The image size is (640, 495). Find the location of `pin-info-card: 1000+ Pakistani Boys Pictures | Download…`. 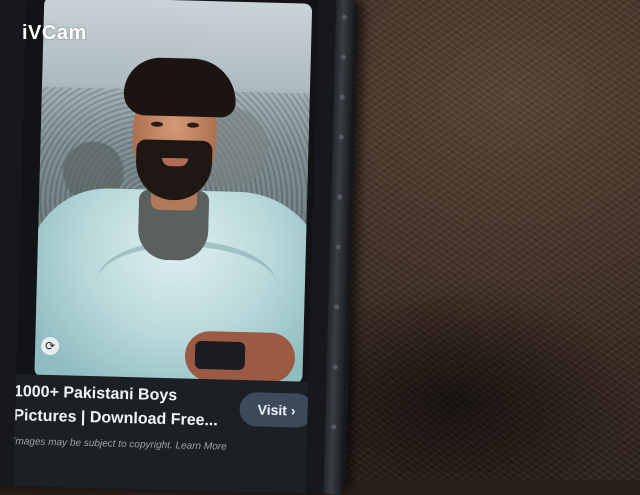

pin-info-card: 1000+ Pakistani Boys Pictures | Download… is located at coordinates (164, 434).